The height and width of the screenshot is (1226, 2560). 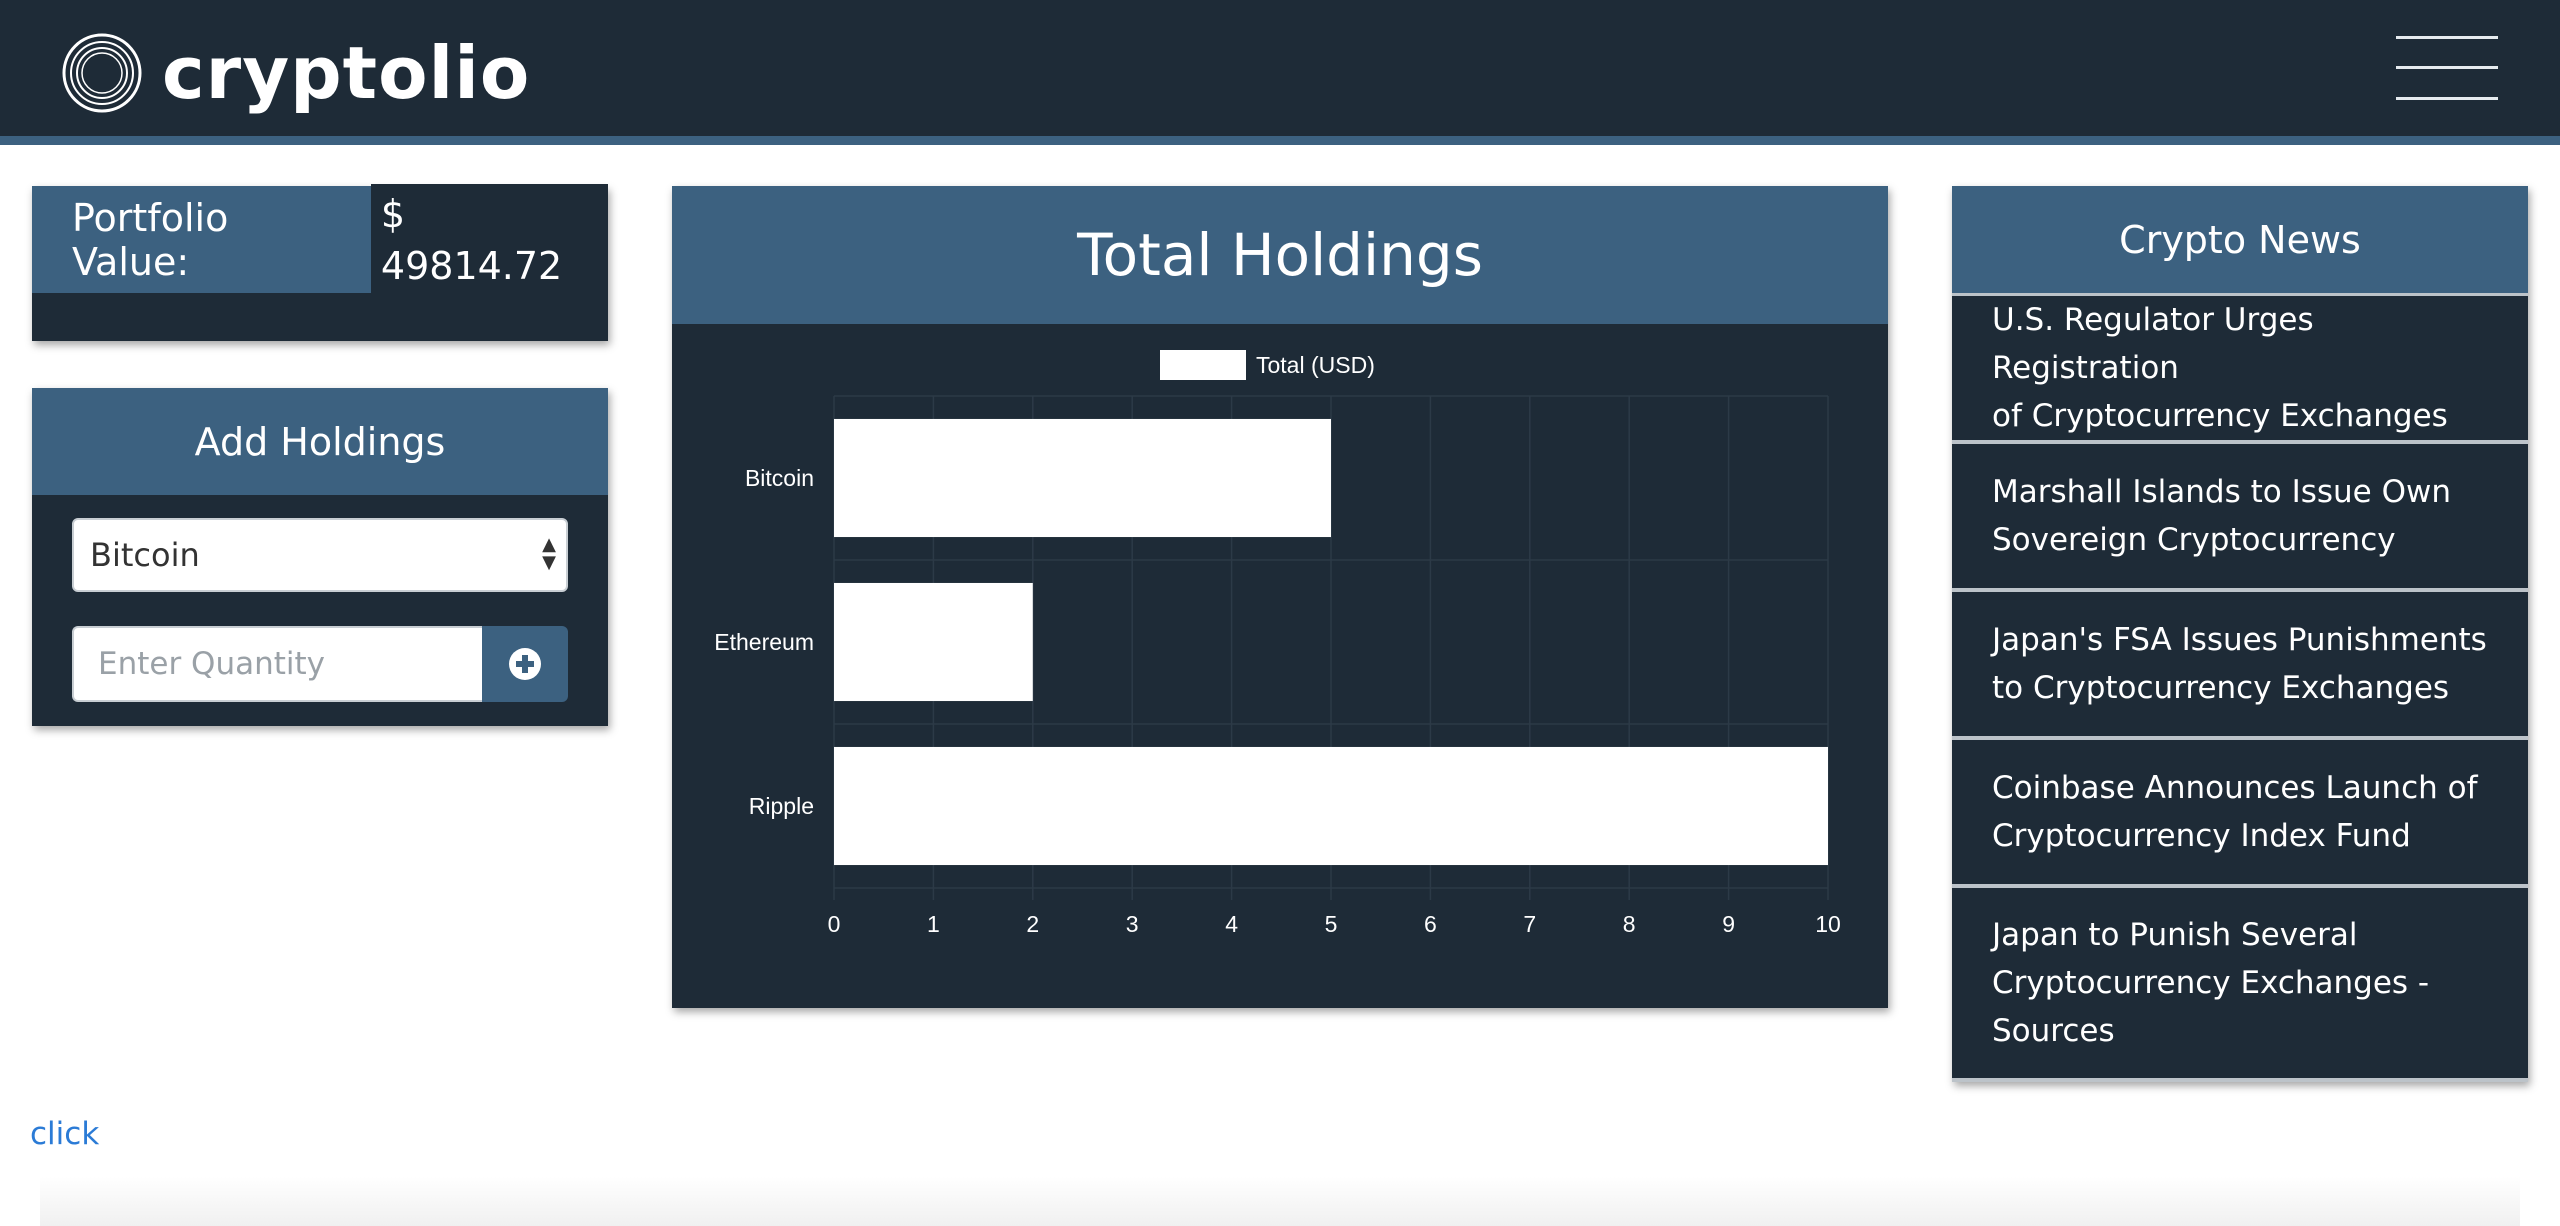 What do you see at coordinates (1132, 924) in the screenshot?
I see `x-tick-label: 3` at bounding box center [1132, 924].